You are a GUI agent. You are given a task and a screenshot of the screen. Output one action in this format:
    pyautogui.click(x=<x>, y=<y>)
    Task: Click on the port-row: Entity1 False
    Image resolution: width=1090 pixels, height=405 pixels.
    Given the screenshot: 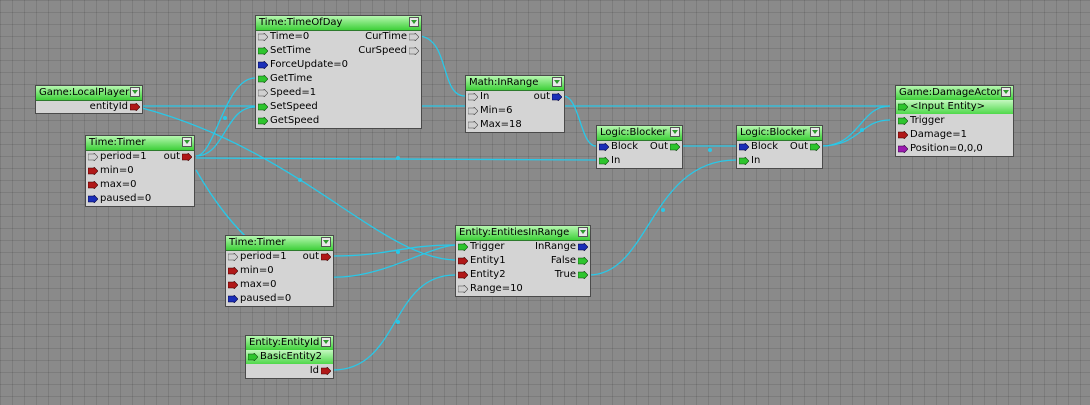 What is the action you would take?
    pyautogui.click(x=523, y=261)
    